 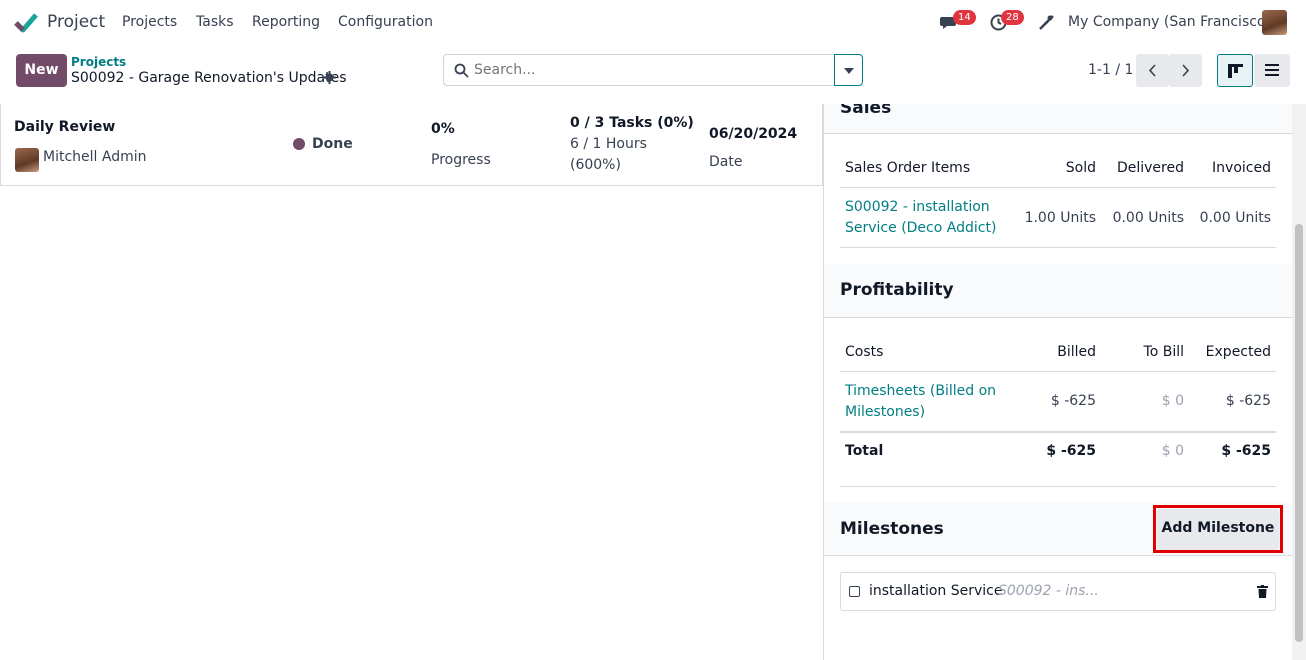 I want to click on scrollbar-thumb, so click(x=1299, y=433).